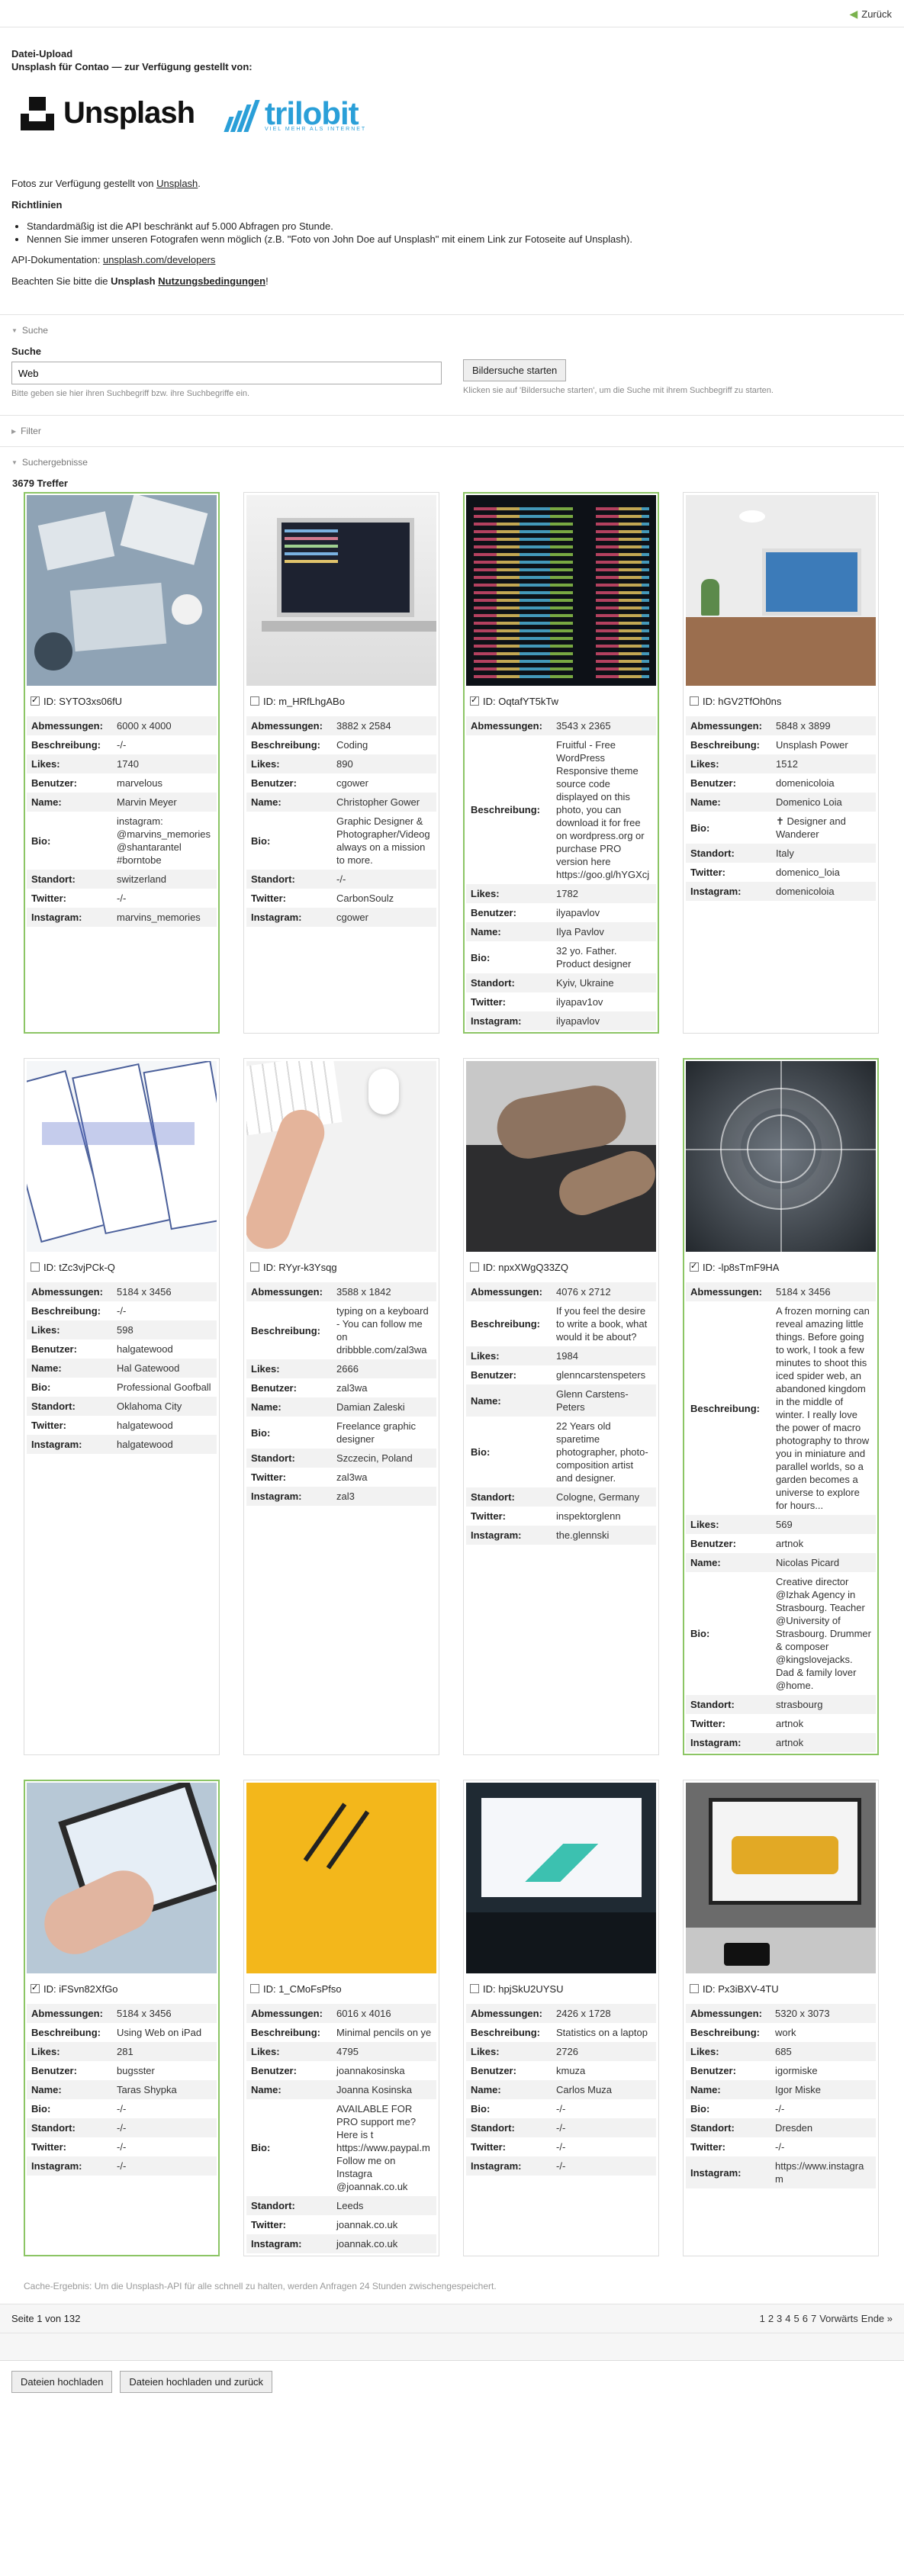  I want to click on meta-value: Glenn Carstens-Peters, so click(604, 1401).